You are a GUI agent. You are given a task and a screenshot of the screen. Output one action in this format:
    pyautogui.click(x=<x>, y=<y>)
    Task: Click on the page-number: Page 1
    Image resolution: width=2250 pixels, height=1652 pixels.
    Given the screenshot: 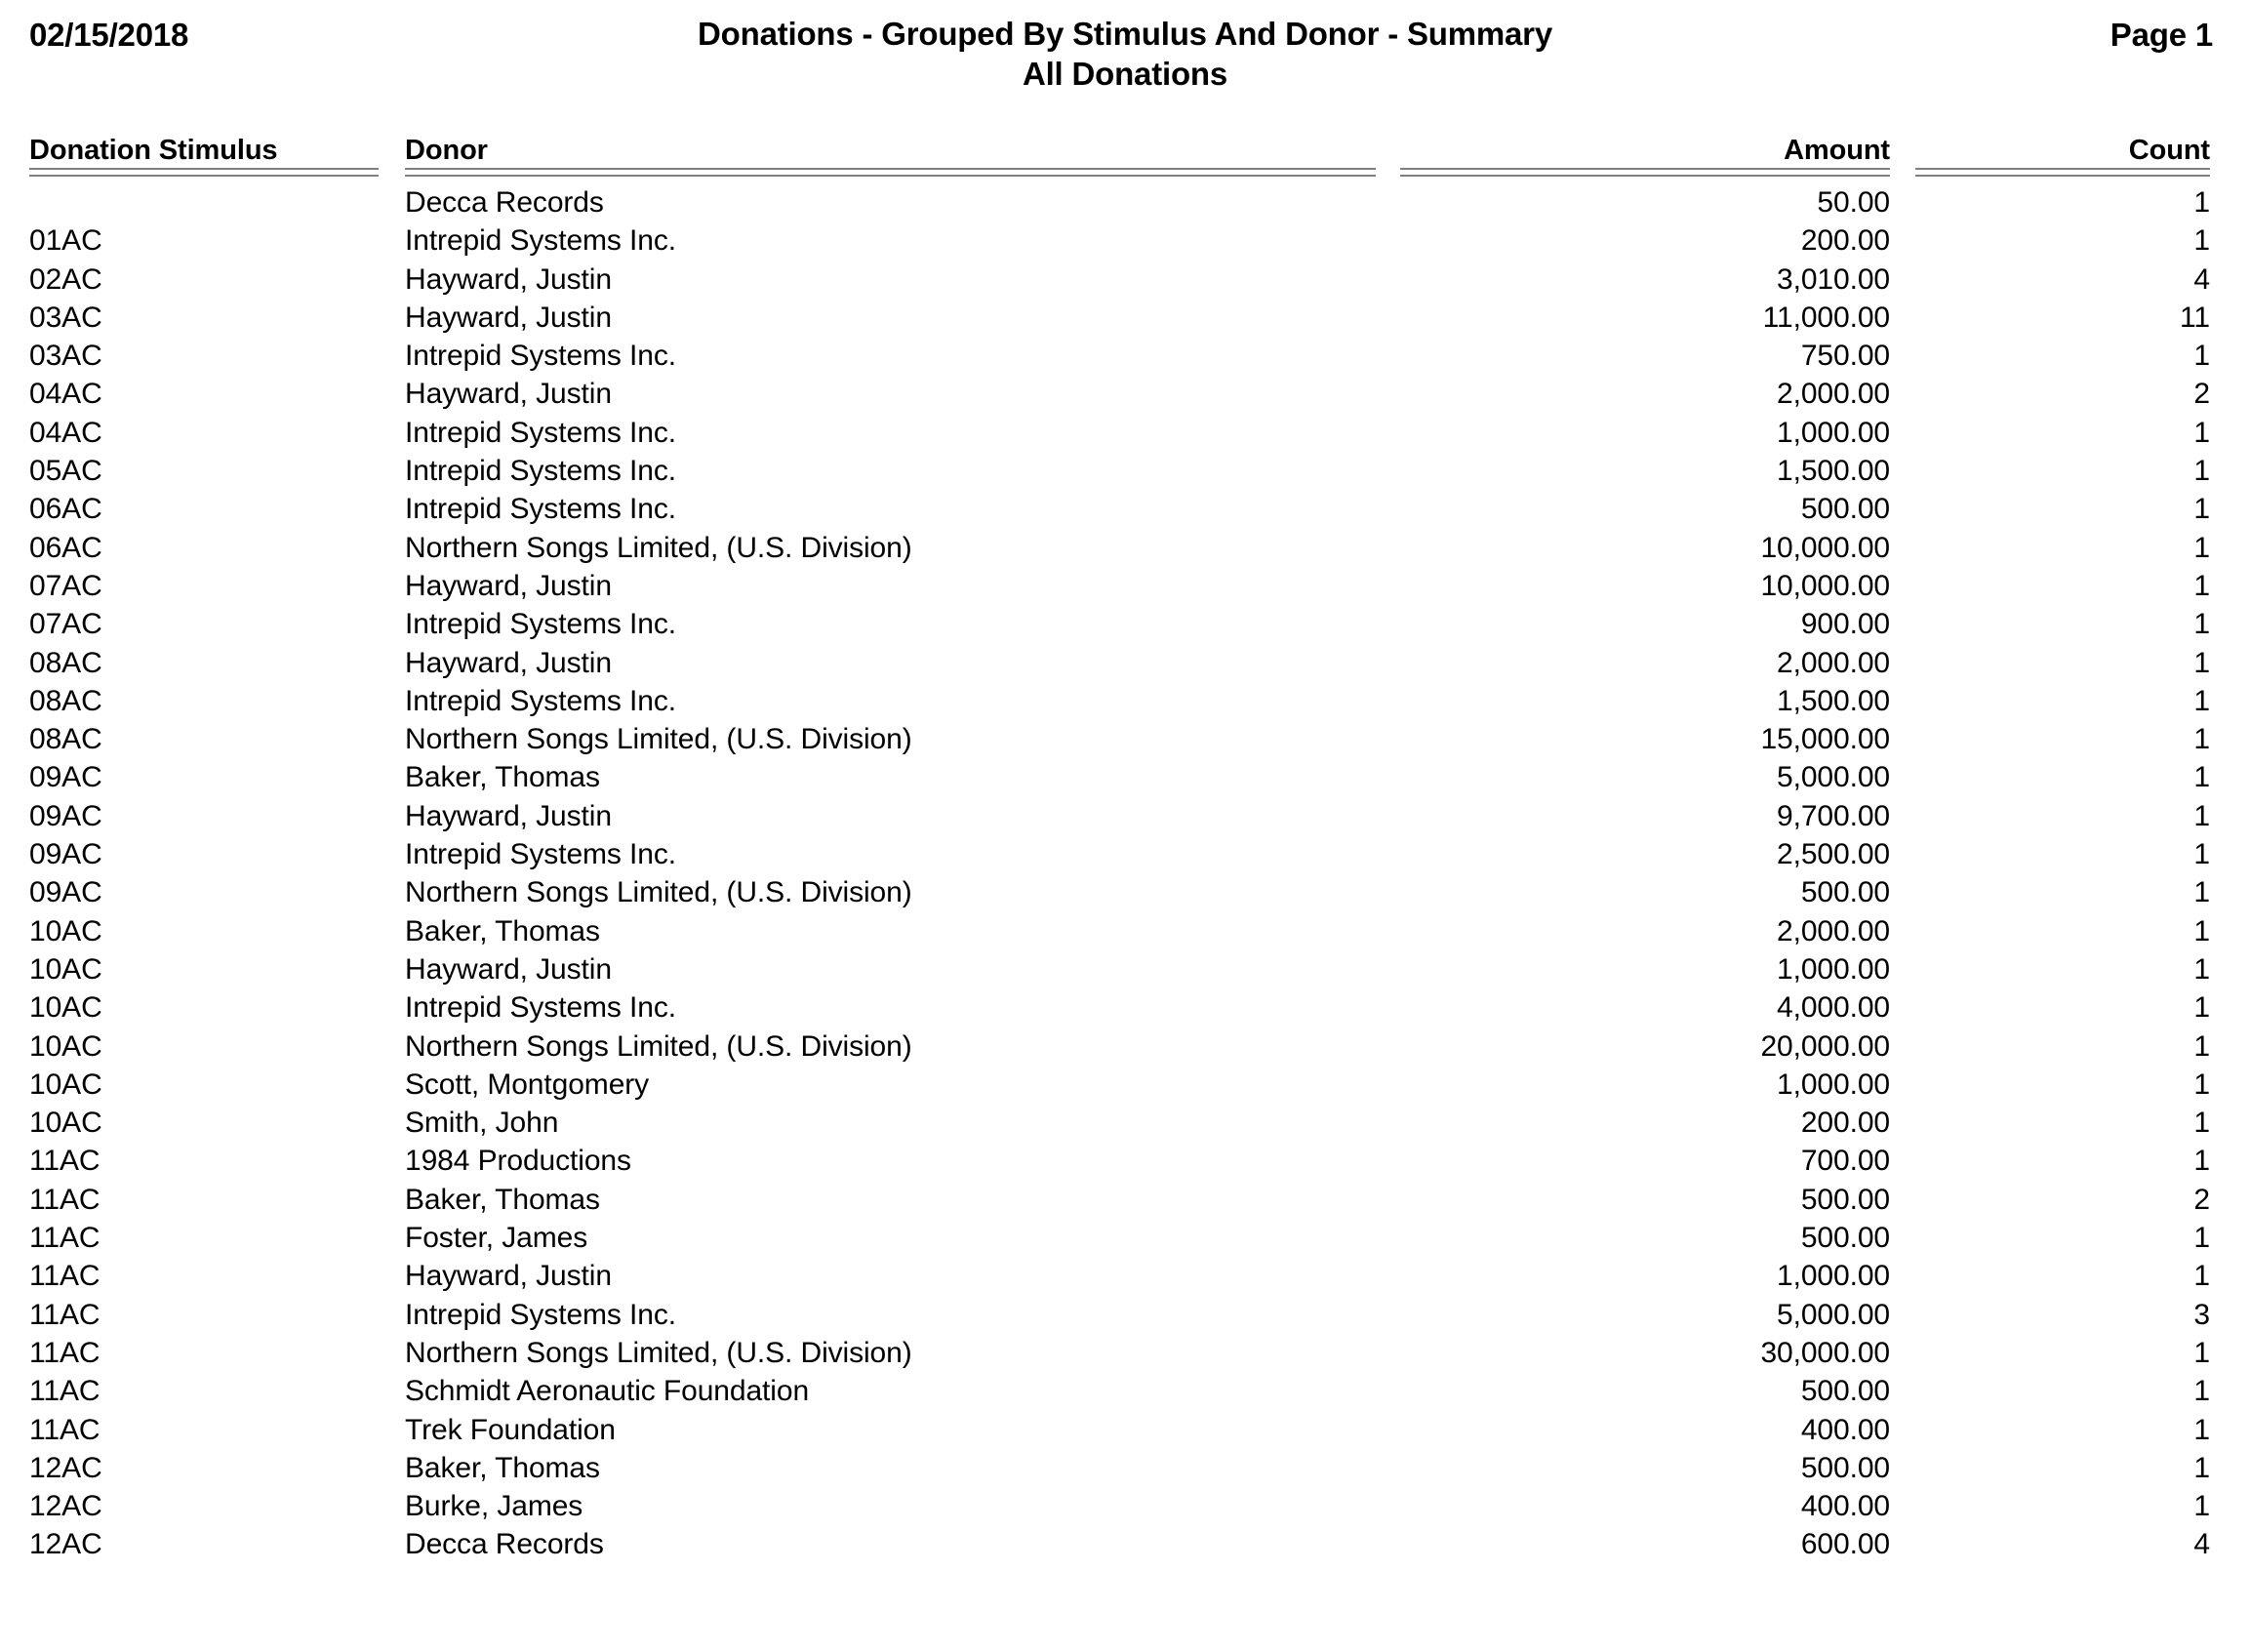 What is the action you would take?
    pyautogui.click(x=2161, y=35)
    